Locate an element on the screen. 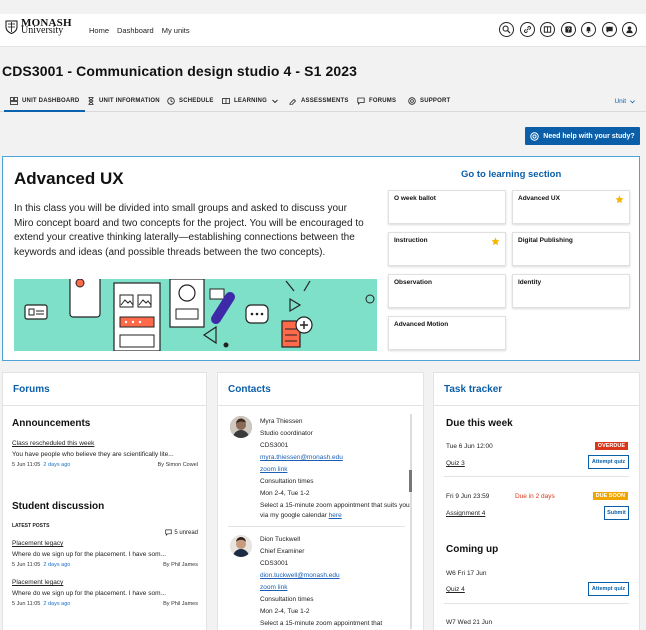 This screenshot has width=646, height=630. task-date: W7 Wed 21 Jun is located at coordinates (469, 622).